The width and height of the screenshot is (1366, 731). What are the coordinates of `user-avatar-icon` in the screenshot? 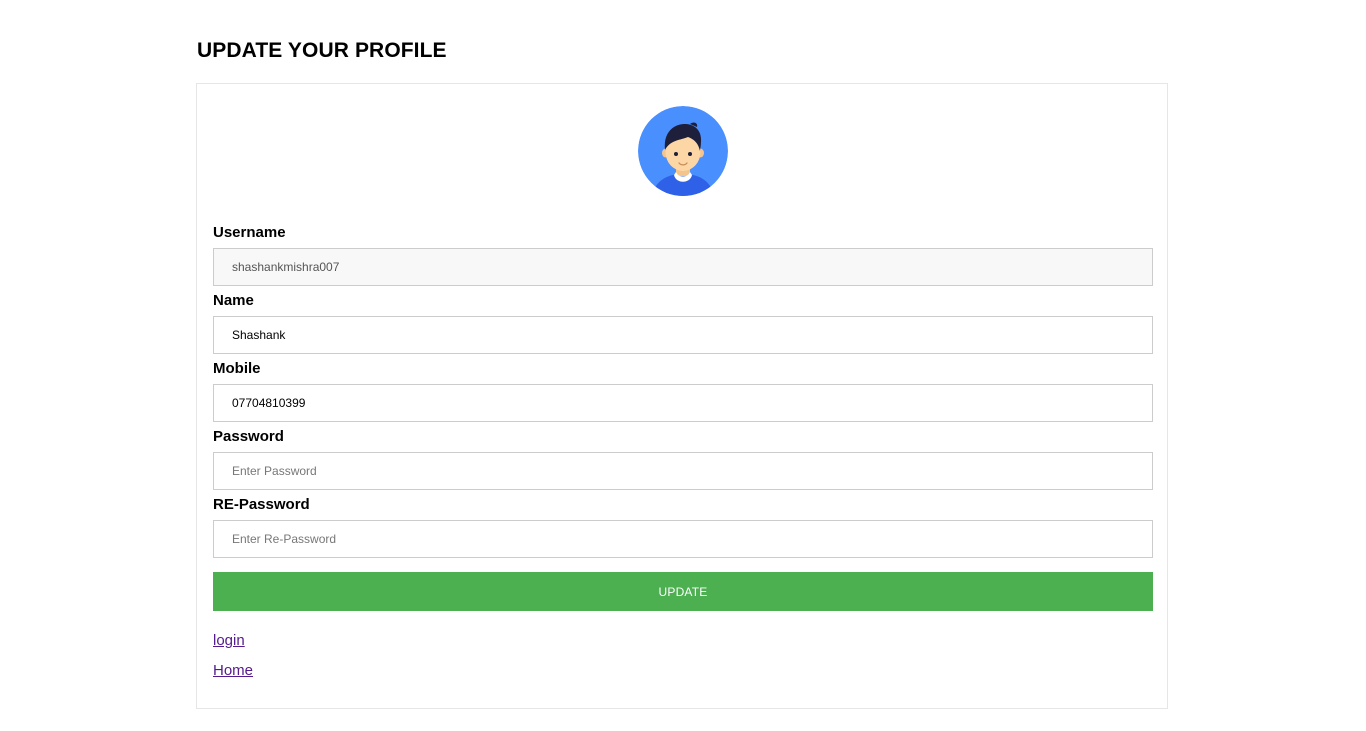 It's located at (683, 151).